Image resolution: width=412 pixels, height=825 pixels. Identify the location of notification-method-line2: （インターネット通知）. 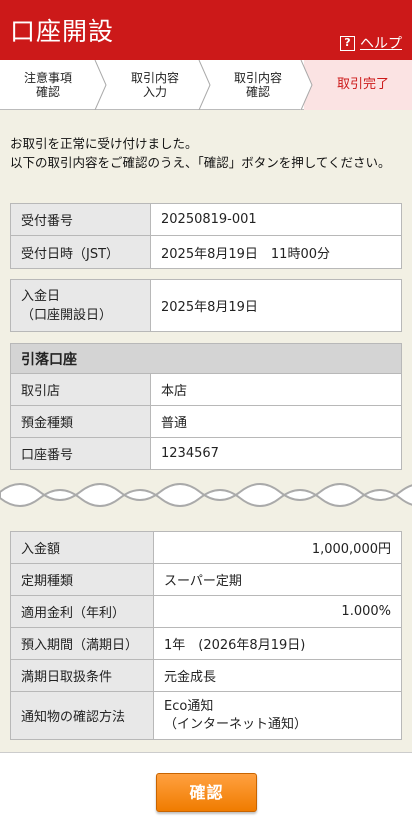
(236, 724).